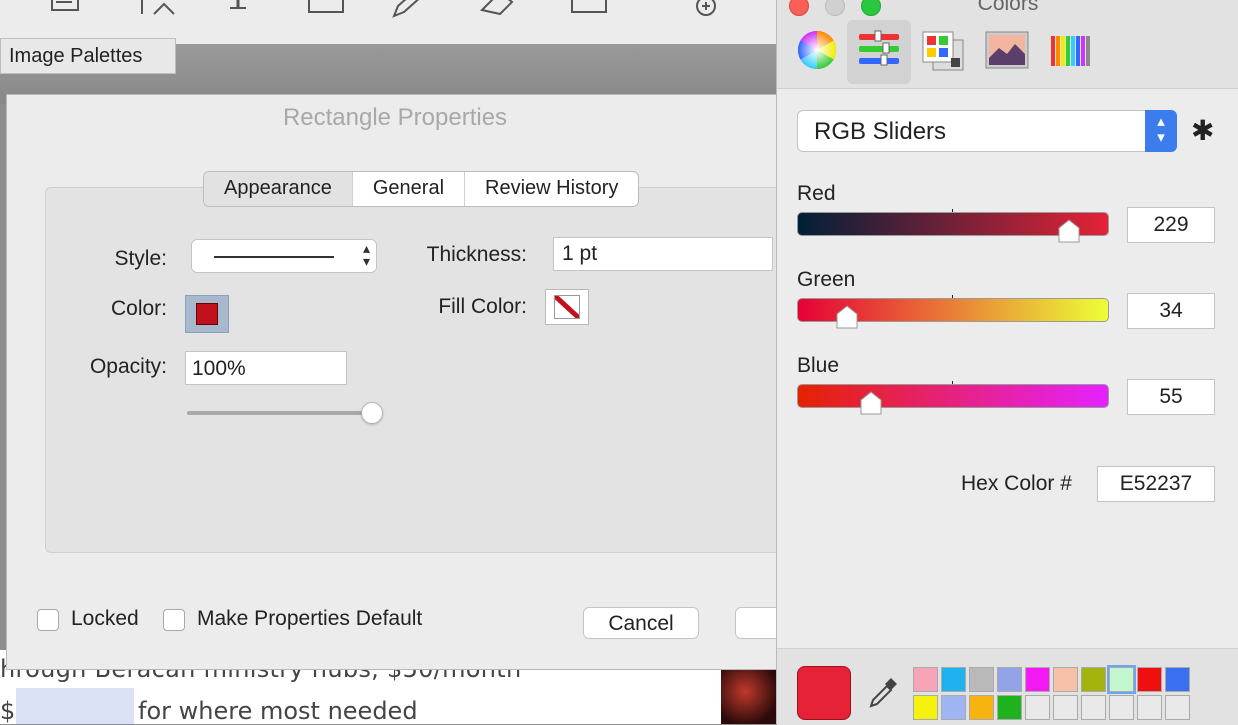  What do you see at coordinates (48, 620) in the screenshot?
I see `locked-checkbox` at bounding box center [48, 620].